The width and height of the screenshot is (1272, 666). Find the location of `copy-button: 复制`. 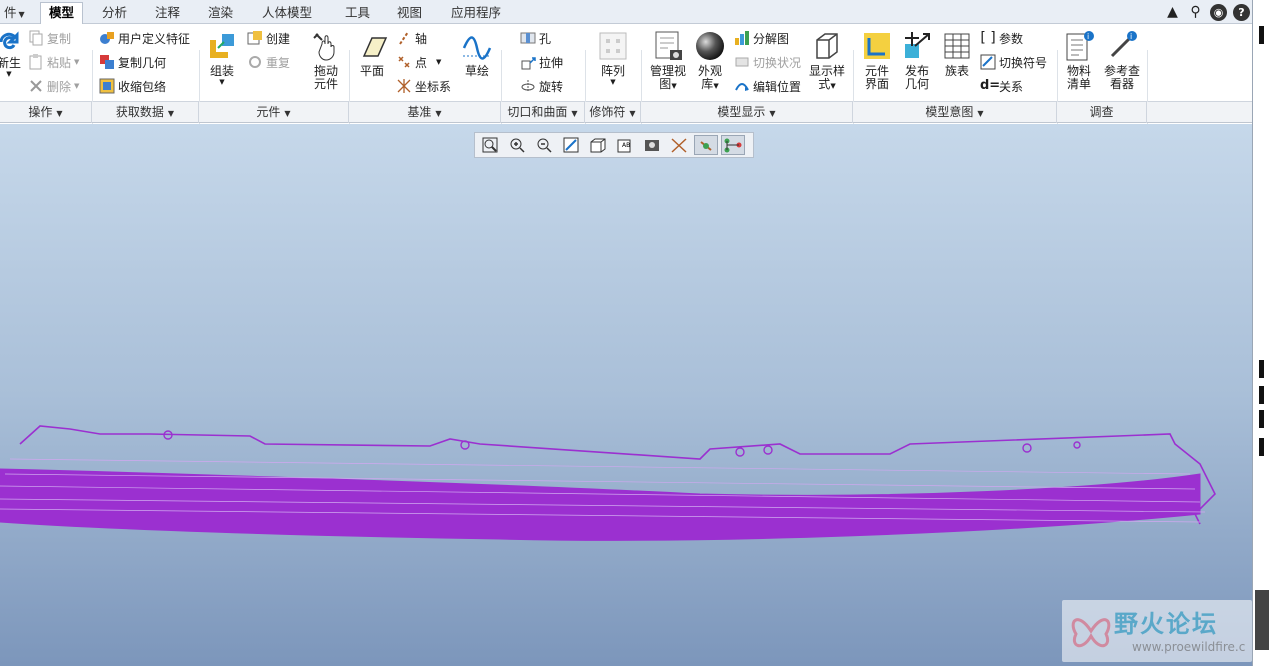

copy-button: 复制 is located at coordinates (49, 38).